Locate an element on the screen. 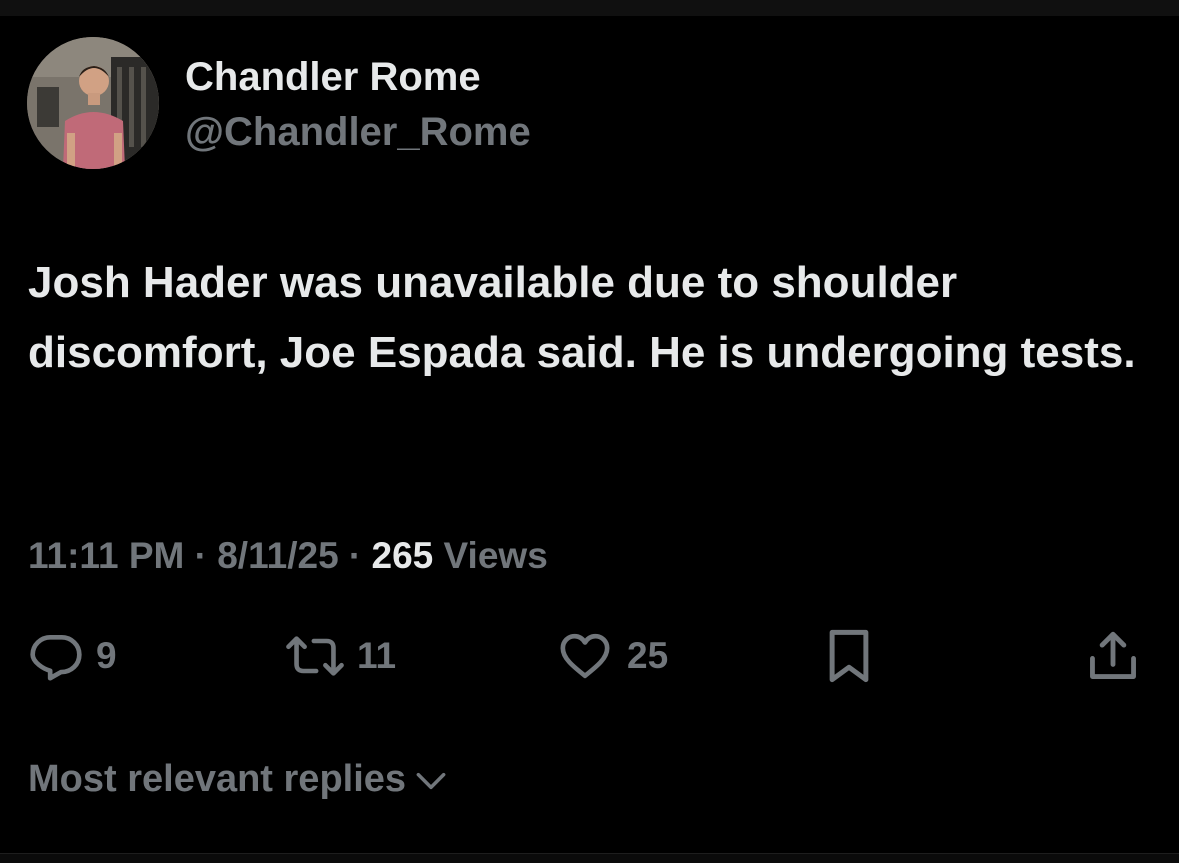 This screenshot has height=863, width=1179. bookmark-button is located at coordinates (849, 656).